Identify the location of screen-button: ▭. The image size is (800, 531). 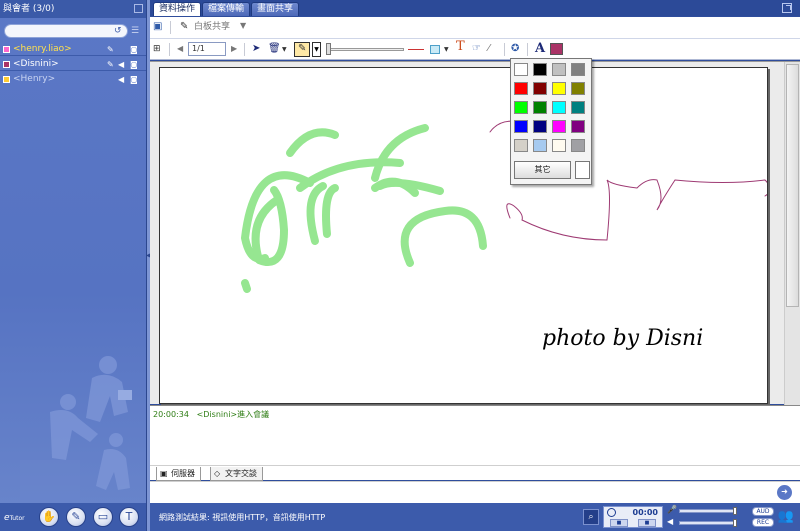
(103, 517).